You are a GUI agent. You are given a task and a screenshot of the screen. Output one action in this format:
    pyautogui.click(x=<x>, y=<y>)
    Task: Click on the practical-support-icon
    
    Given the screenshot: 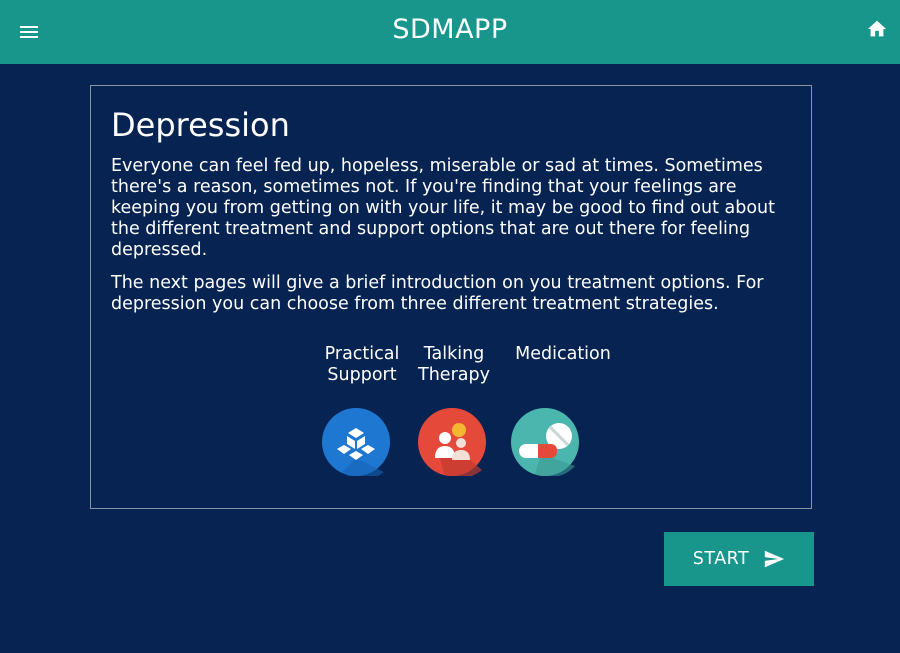 What is the action you would take?
    pyautogui.click(x=356, y=442)
    